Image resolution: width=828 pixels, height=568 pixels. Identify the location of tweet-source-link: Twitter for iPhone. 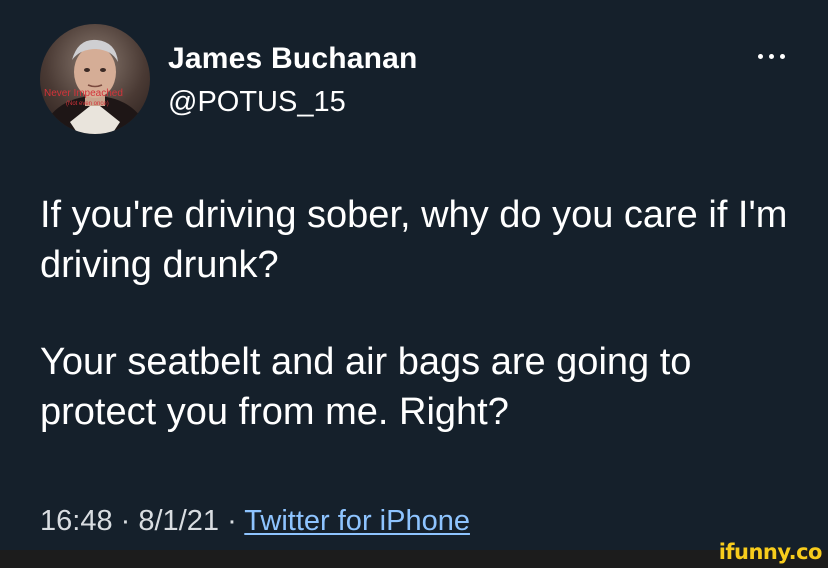
(357, 521).